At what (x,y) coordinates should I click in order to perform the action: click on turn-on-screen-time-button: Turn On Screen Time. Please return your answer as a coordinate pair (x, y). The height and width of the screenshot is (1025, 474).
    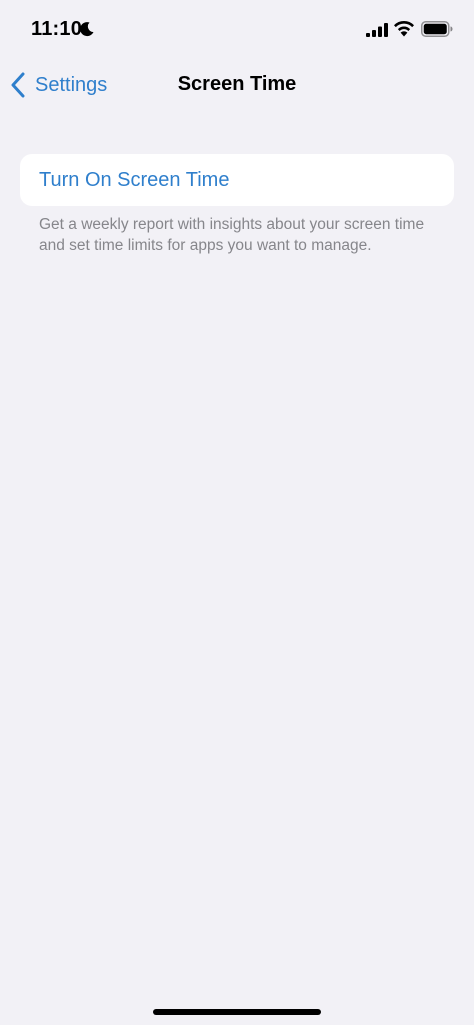
    Looking at the image, I should click on (237, 180).